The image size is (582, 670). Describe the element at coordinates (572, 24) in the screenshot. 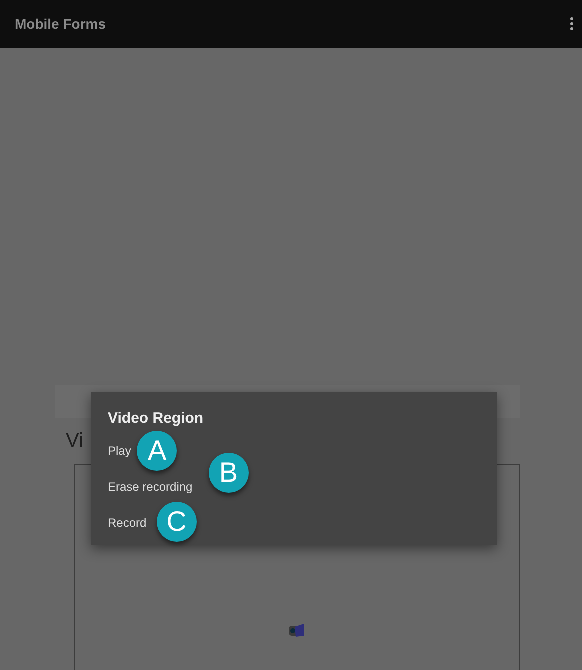

I see `overflow-menu-icon` at that location.